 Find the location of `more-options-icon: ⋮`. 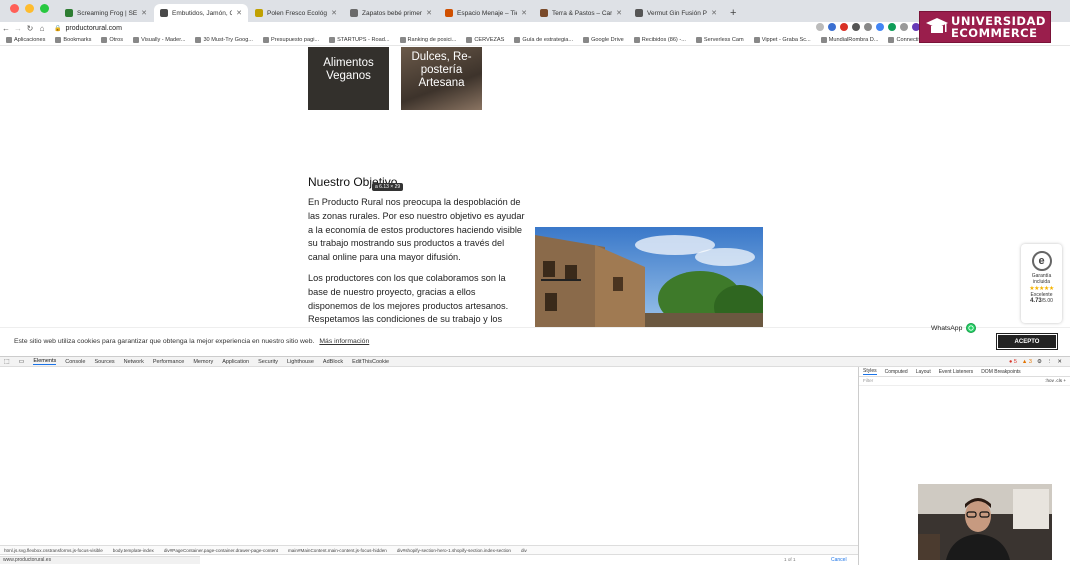

more-options-icon: ⋮ is located at coordinates (1050, 362).